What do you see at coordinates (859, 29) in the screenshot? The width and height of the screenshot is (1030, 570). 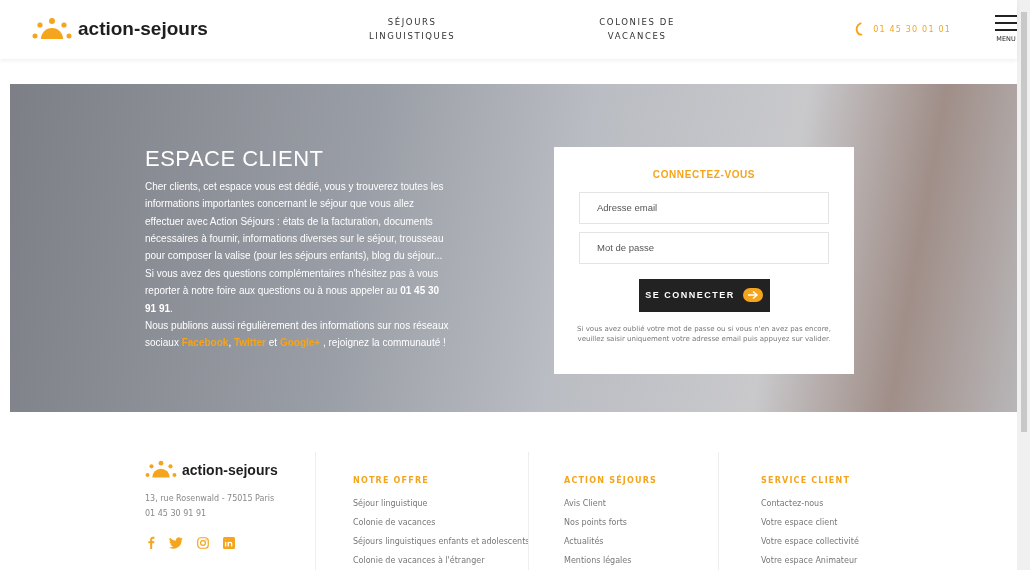 I see `phone-icon` at bounding box center [859, 29].